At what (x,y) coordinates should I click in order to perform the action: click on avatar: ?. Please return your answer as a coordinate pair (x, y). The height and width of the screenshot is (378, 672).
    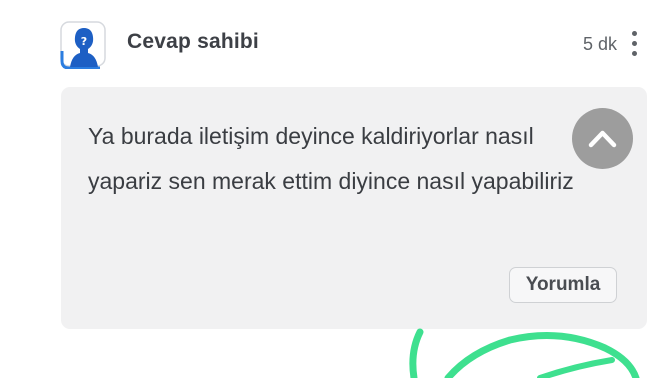
    Looking at the image, I should click on (83, 45).